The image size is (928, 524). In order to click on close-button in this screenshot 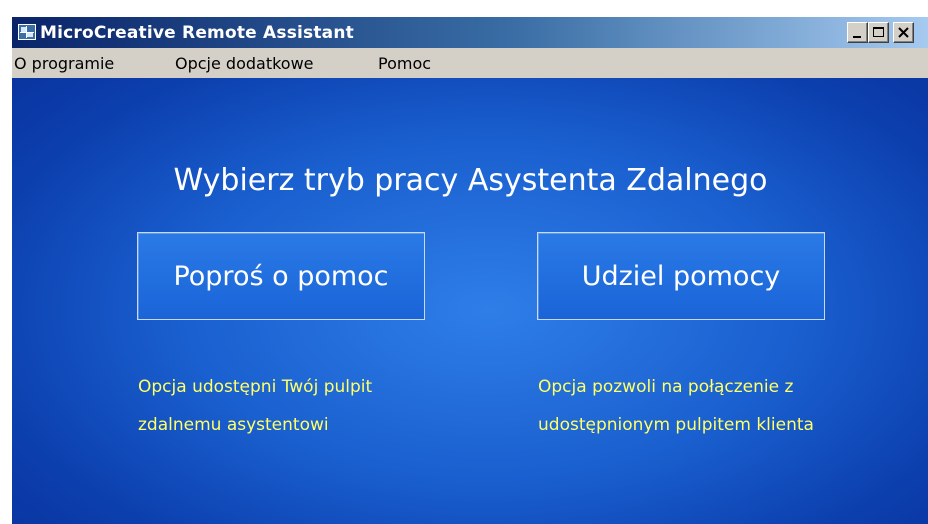, I will do `click(903, 32)`.